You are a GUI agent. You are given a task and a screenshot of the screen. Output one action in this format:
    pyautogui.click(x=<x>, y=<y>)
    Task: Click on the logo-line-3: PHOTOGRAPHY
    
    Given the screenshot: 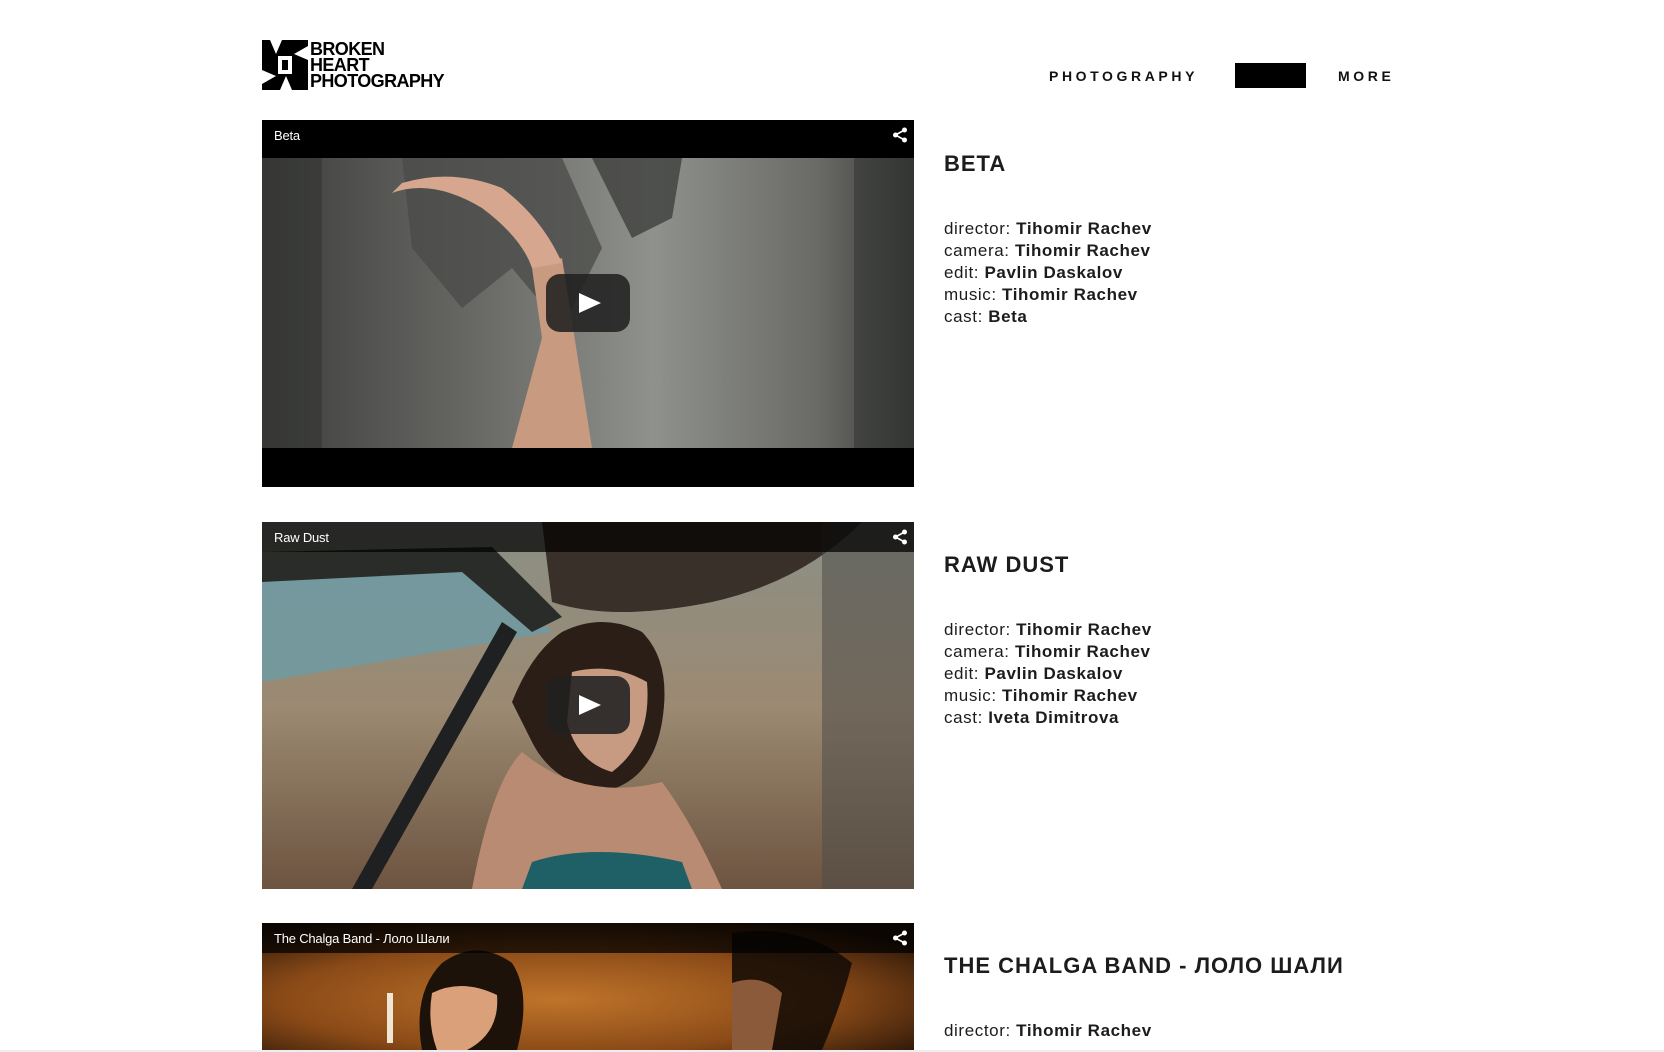 What is the action you would take?
    pyautogui.click(x=377, y=81)
    